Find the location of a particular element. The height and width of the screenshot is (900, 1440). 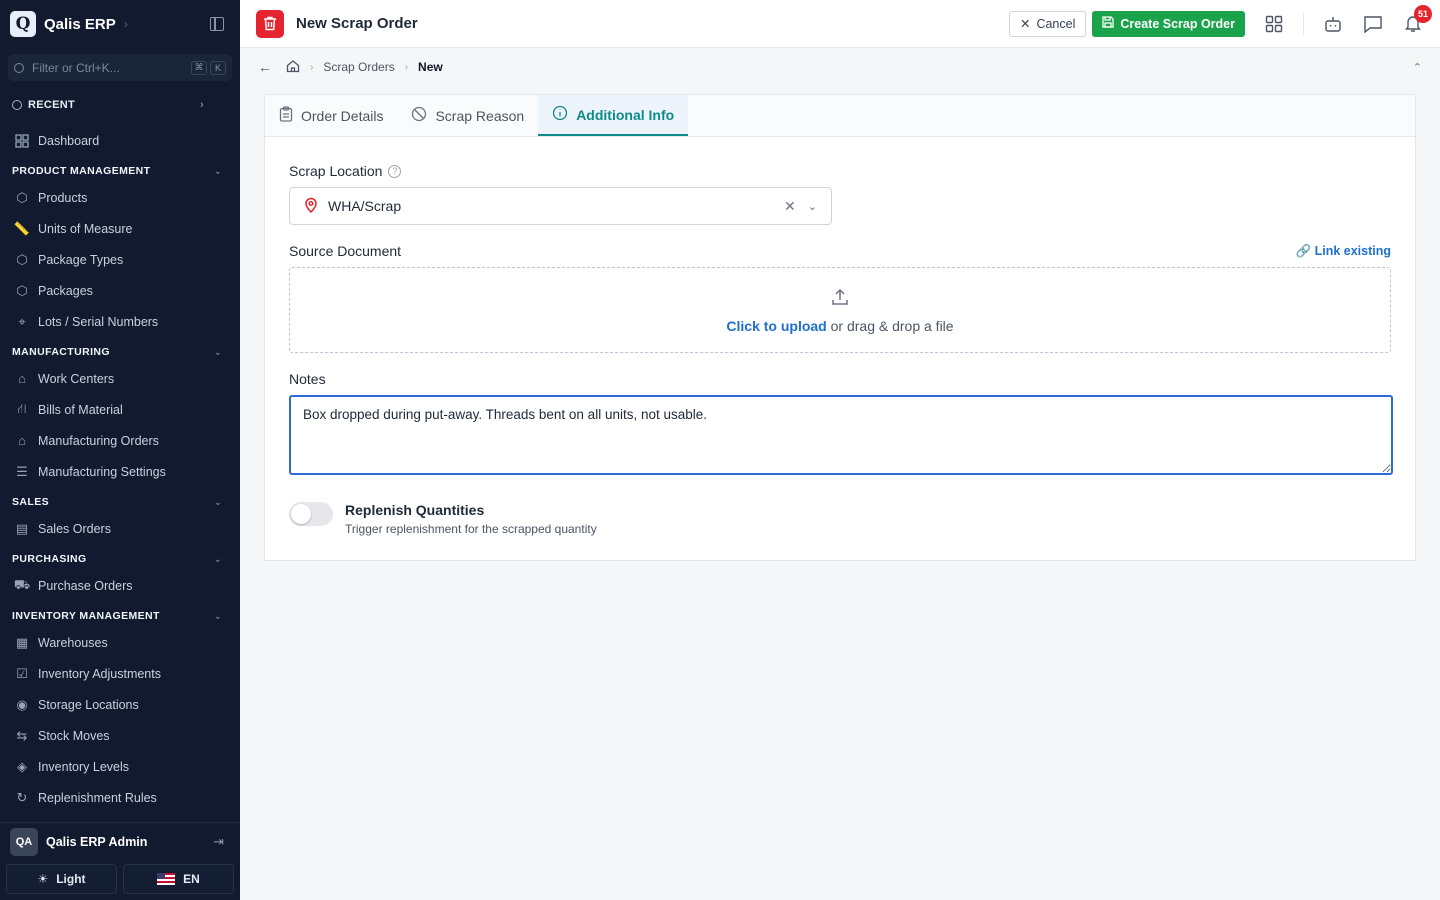

section-inventory-management: INVENTORY MANAGEMENT ⌄ is located at coordinates (120, 616).